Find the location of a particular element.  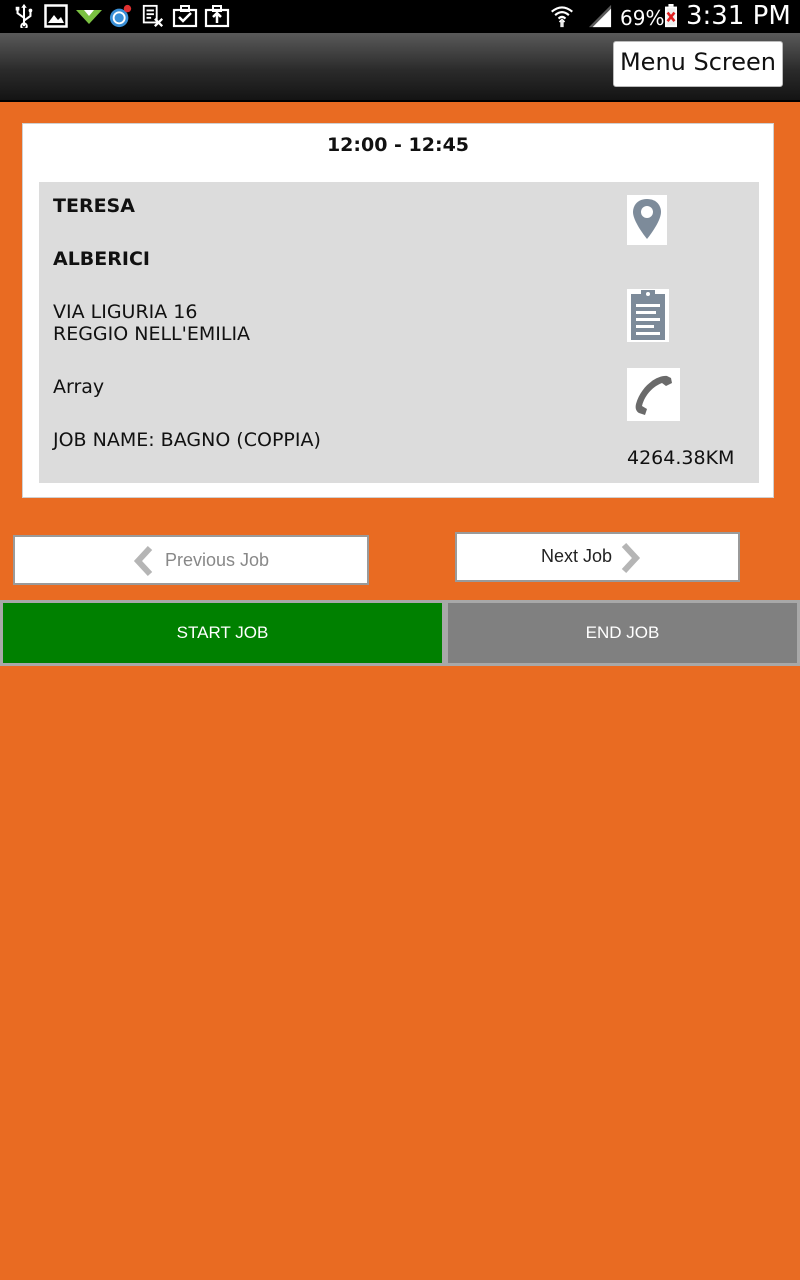

battery-icon is located at coordinates (671, 16).